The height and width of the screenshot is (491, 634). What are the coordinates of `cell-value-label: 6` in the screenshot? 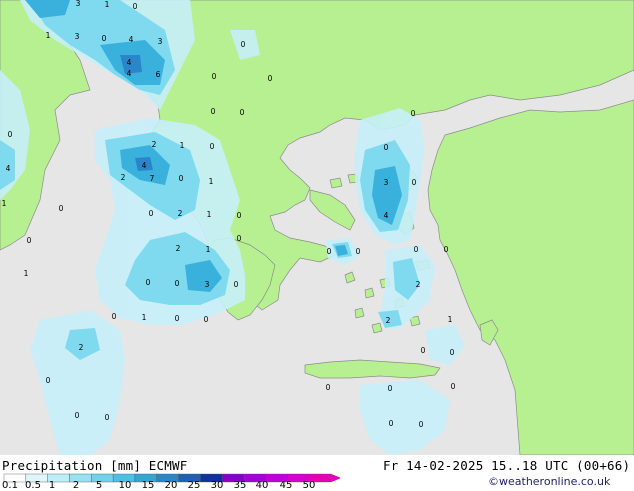 It's located at (158, 74).